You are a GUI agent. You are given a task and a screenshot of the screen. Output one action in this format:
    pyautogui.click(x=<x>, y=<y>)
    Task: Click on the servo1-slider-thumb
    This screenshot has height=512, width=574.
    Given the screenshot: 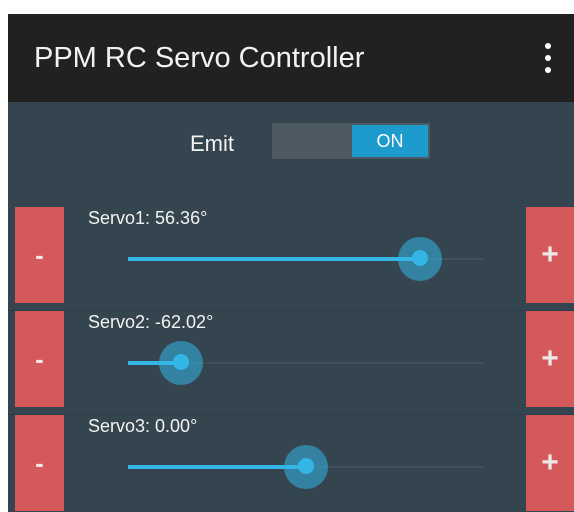 What is the action you would take?
    pyautogui.click(x=419, y=258)
    